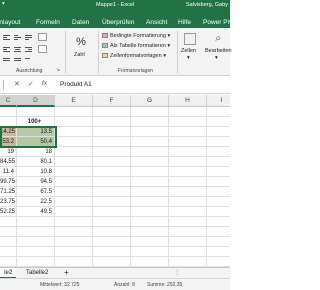 The width and height of the screenshot is (320, 290). Describe the element at coordinates (8, 202) in the screenshot. I see `cell: 23.75` at that location.